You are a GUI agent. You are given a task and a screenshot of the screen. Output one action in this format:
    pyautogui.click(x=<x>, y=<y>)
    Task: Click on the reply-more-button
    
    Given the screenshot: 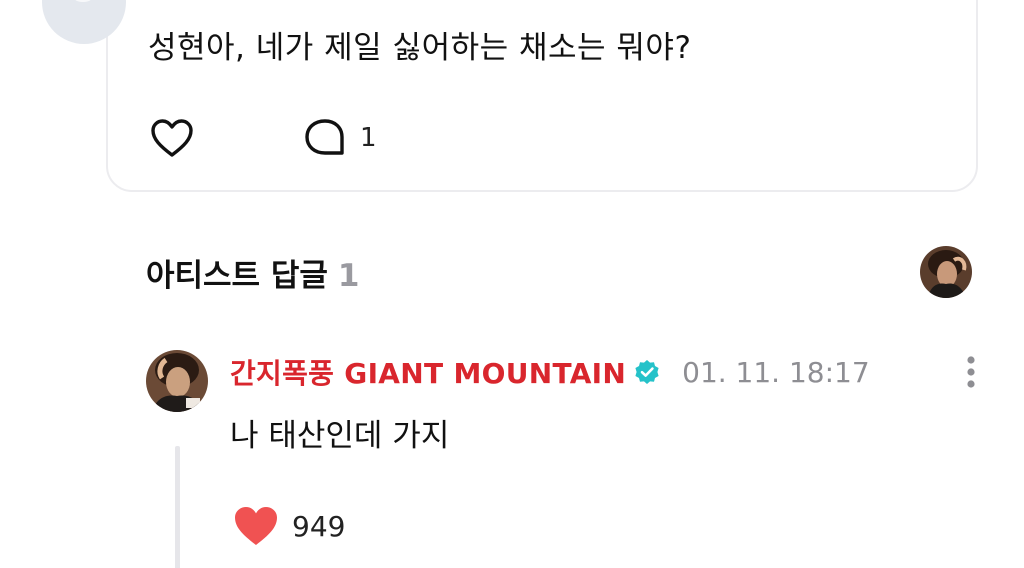 What is the action you would take?
    pyautogui.click(x=971, y=372)
    